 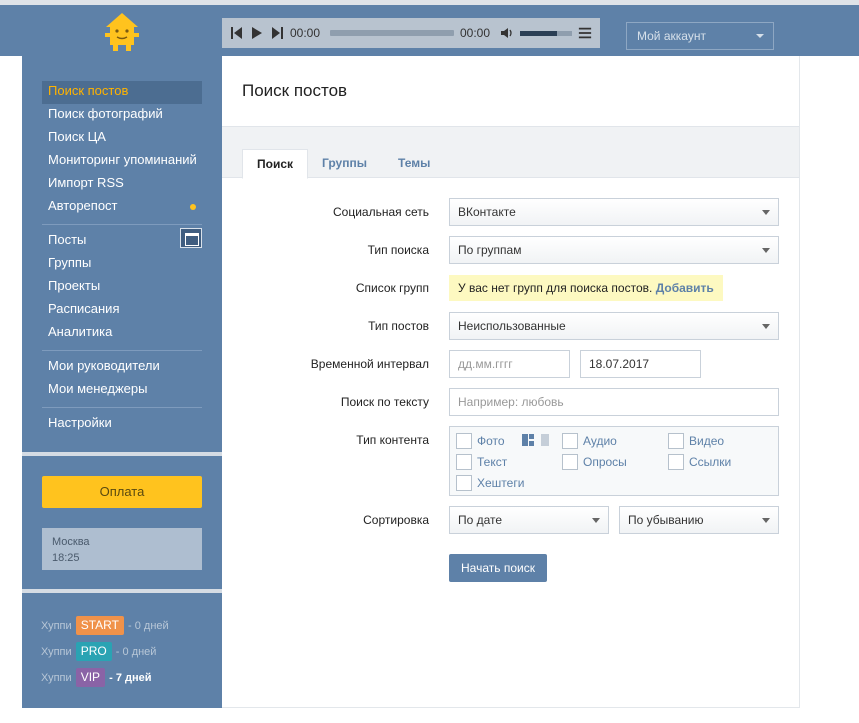 I want to click on plan-badge: START, so click(x=99, y=625).